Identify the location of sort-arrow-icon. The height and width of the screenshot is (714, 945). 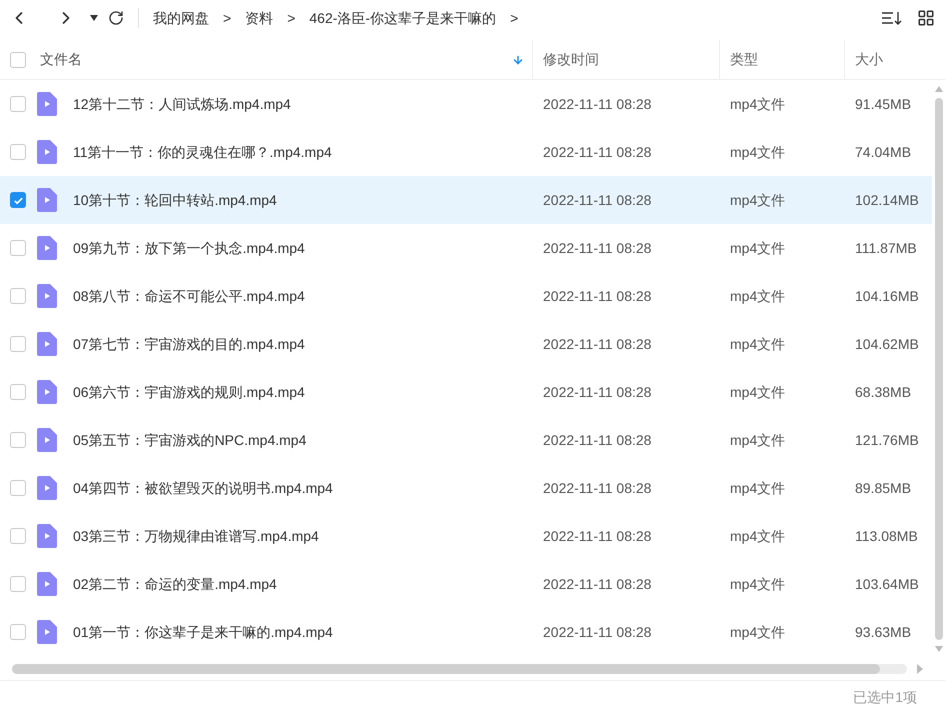
(518, 60).